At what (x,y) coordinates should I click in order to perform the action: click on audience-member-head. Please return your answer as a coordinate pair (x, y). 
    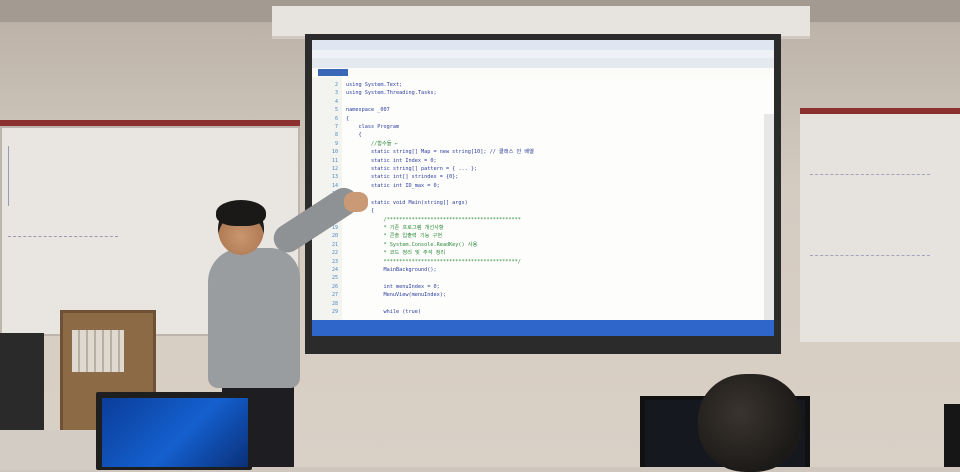
    Looking at the image, I should click on (750, 423).